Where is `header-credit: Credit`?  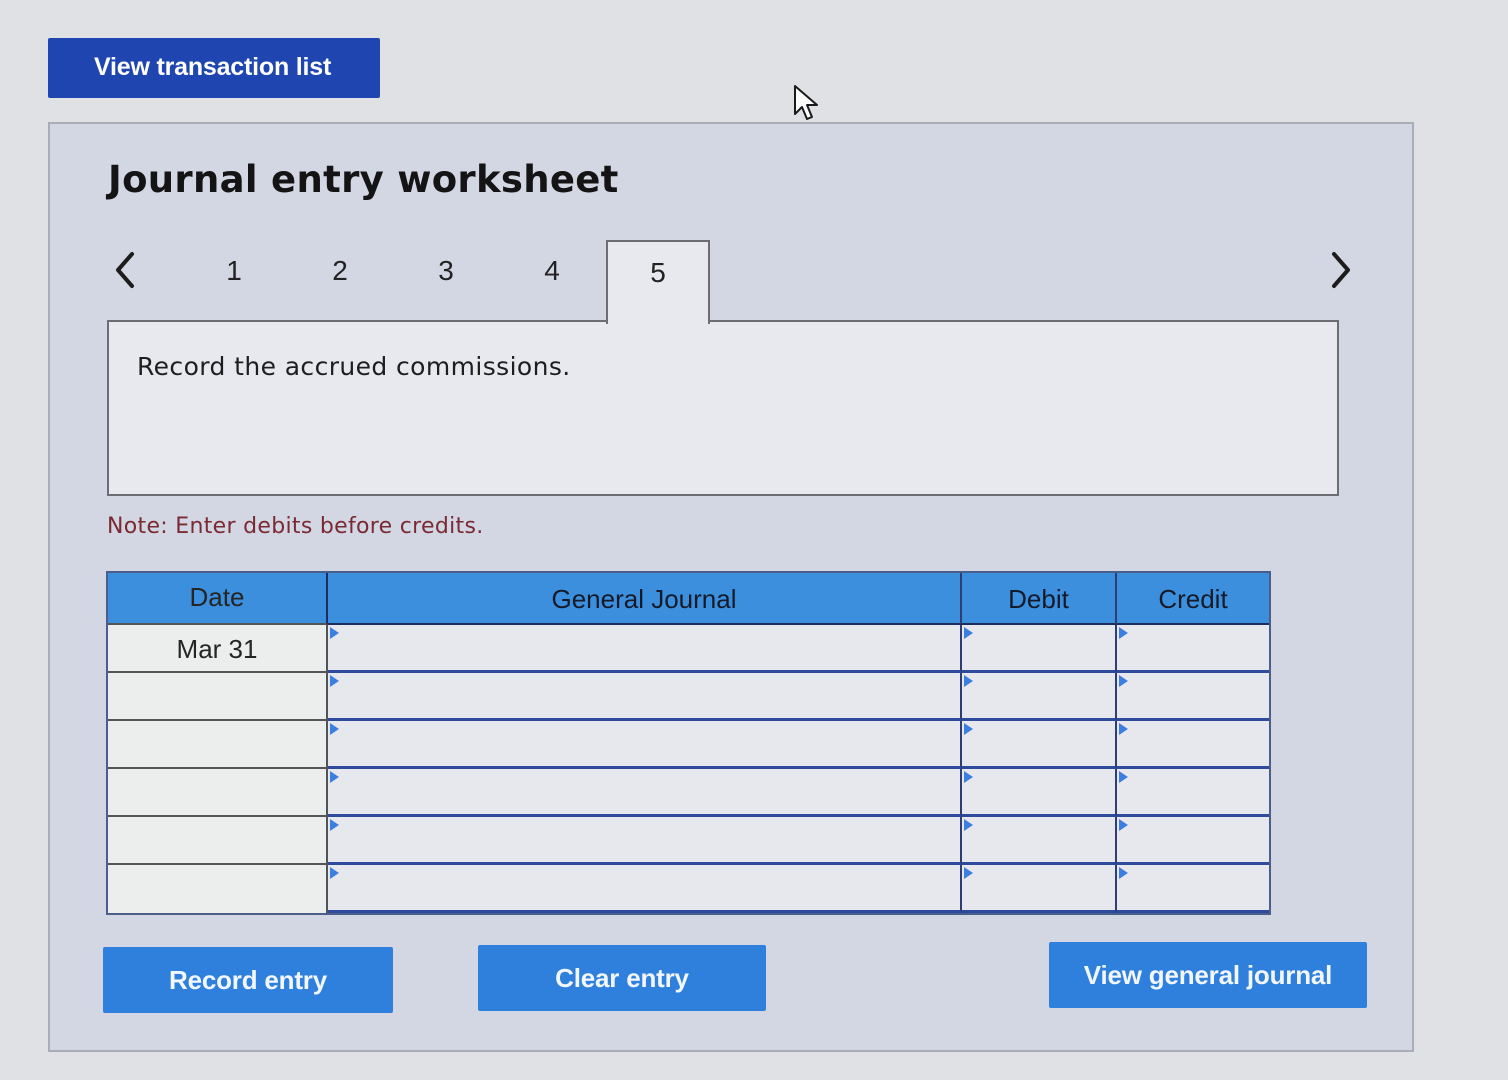 header-credit: Credit is located at coordinates (1193, 599).